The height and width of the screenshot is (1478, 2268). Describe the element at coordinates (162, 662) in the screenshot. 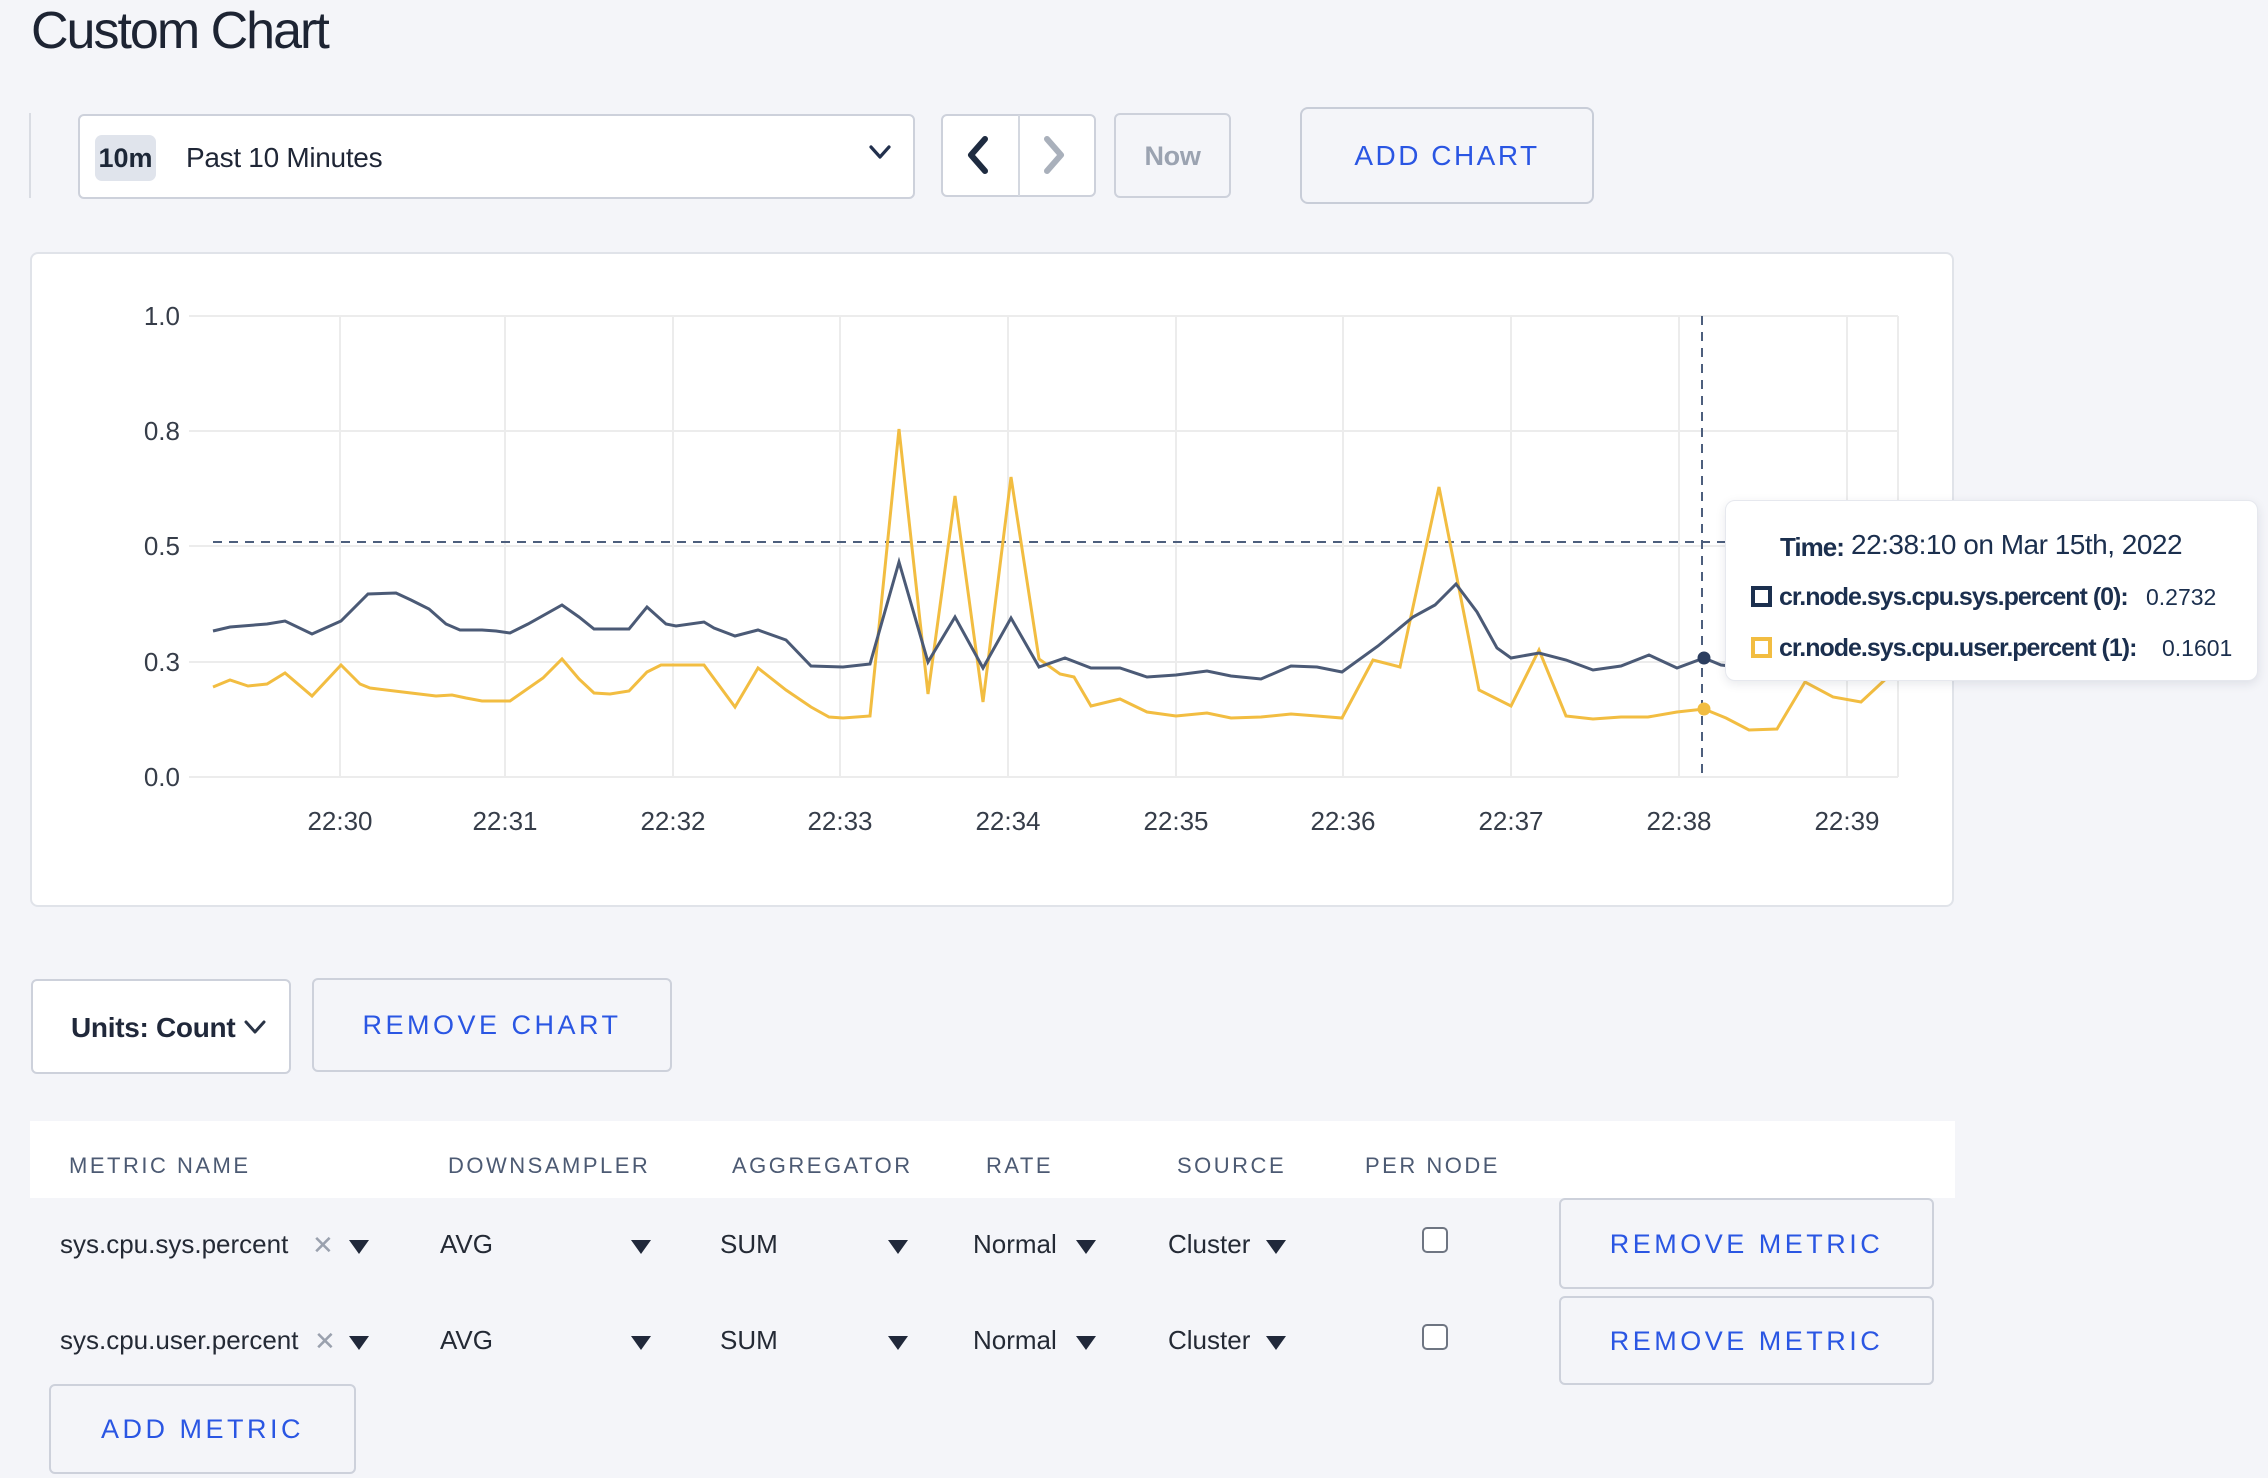

I see `svg-text: 0.3` at that location.